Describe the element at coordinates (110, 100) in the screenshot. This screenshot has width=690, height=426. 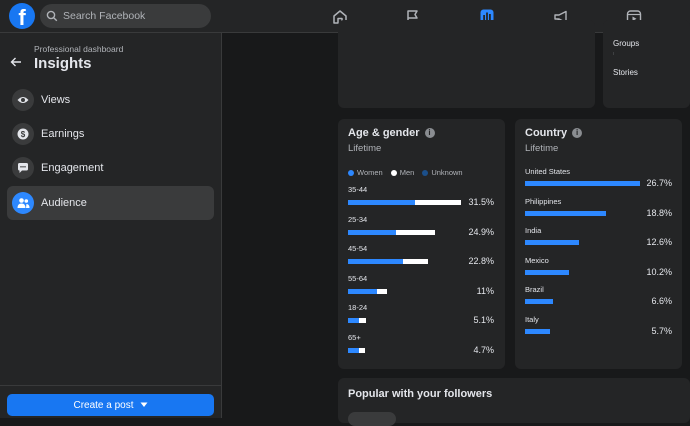
I see `sidebar-item-views: Views` at that location.